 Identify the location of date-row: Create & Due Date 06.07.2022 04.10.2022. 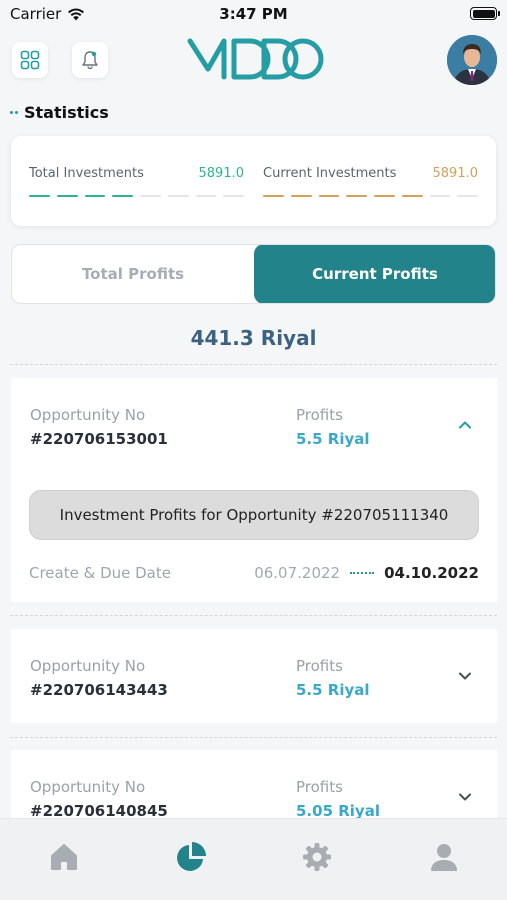
(254, 573).